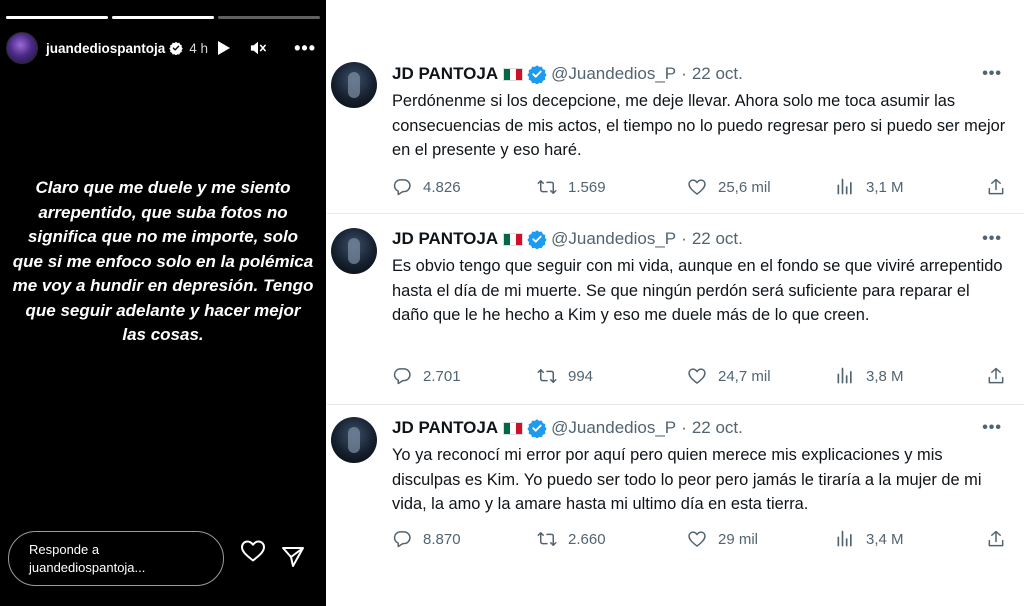 This screenshot has height=606, width=1024. Describe the element at coordinates (885, 539) in the screenshot. I see `views-count: 3,4 M` at that location.